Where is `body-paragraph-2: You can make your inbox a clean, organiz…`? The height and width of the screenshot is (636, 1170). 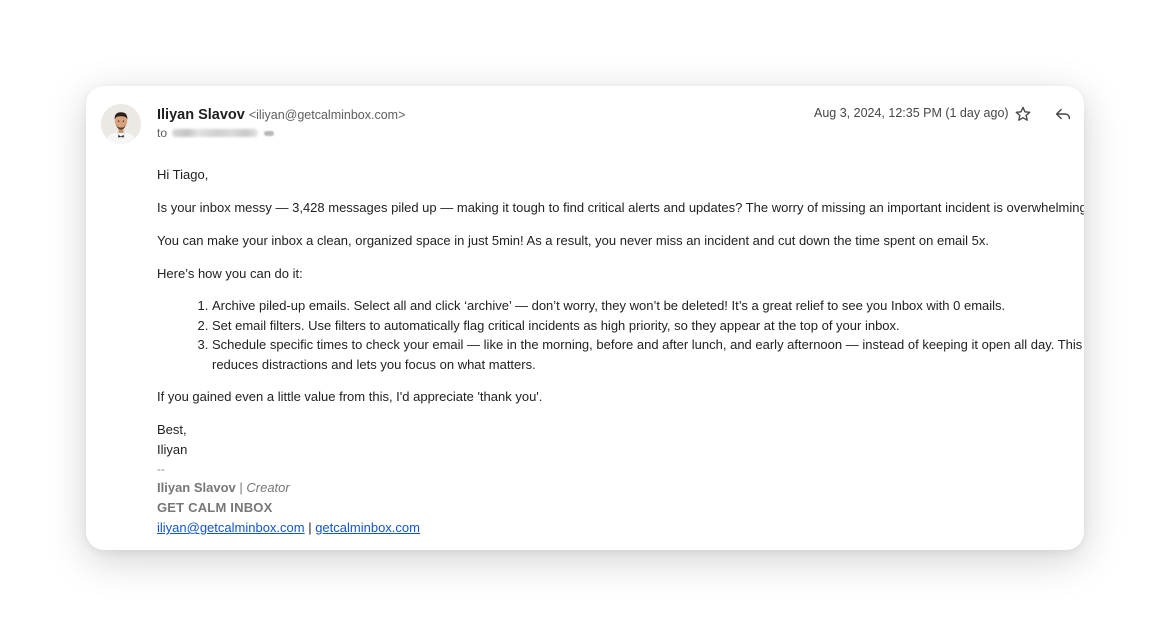
body-paragraph-2: You can make your inbox a clean, organiz… is located at coordinates (573, 240).